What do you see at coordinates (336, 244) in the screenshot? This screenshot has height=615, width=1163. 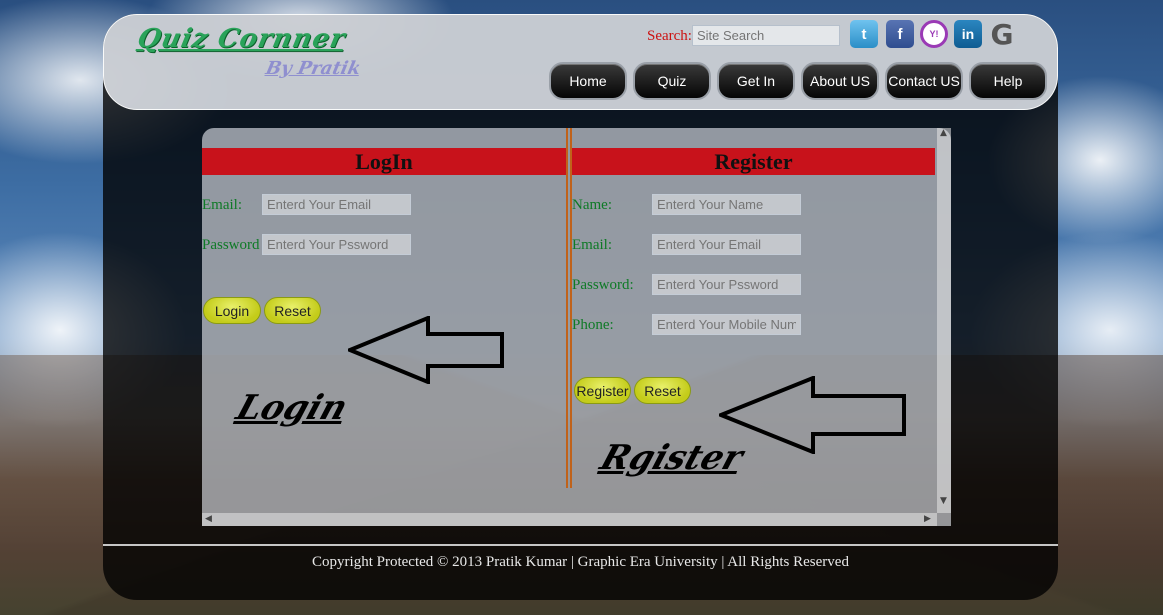 I see `login-password-field` at bounding box center [336, 244].